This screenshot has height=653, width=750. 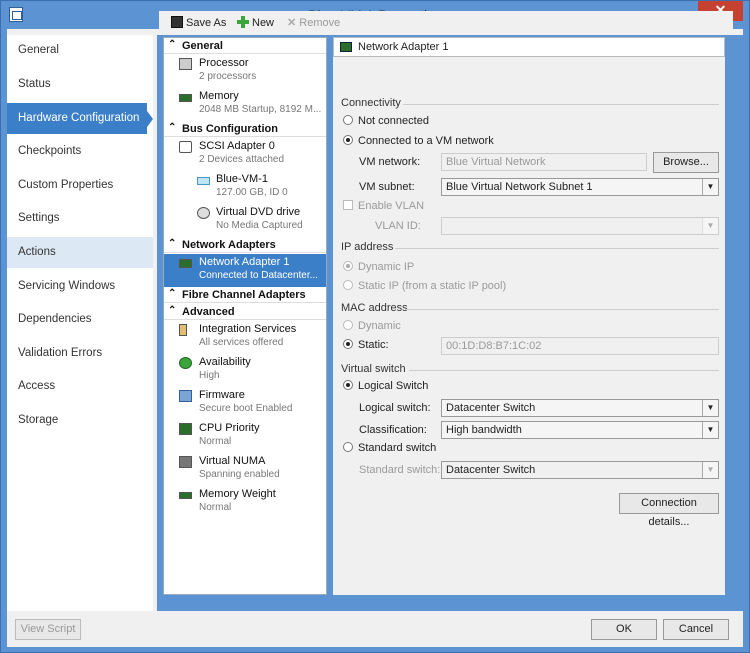 What do you see at coordinates (80, 218) in the screenshot?
I see `nav-item-settings: Settings` at bounding box center [80, 218].